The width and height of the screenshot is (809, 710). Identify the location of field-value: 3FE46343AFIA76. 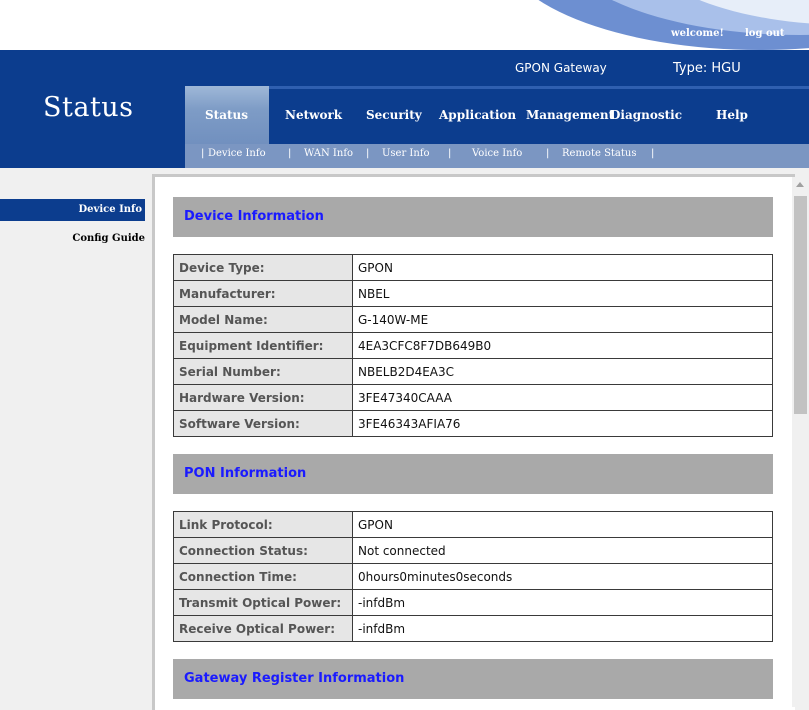
(562, 423).